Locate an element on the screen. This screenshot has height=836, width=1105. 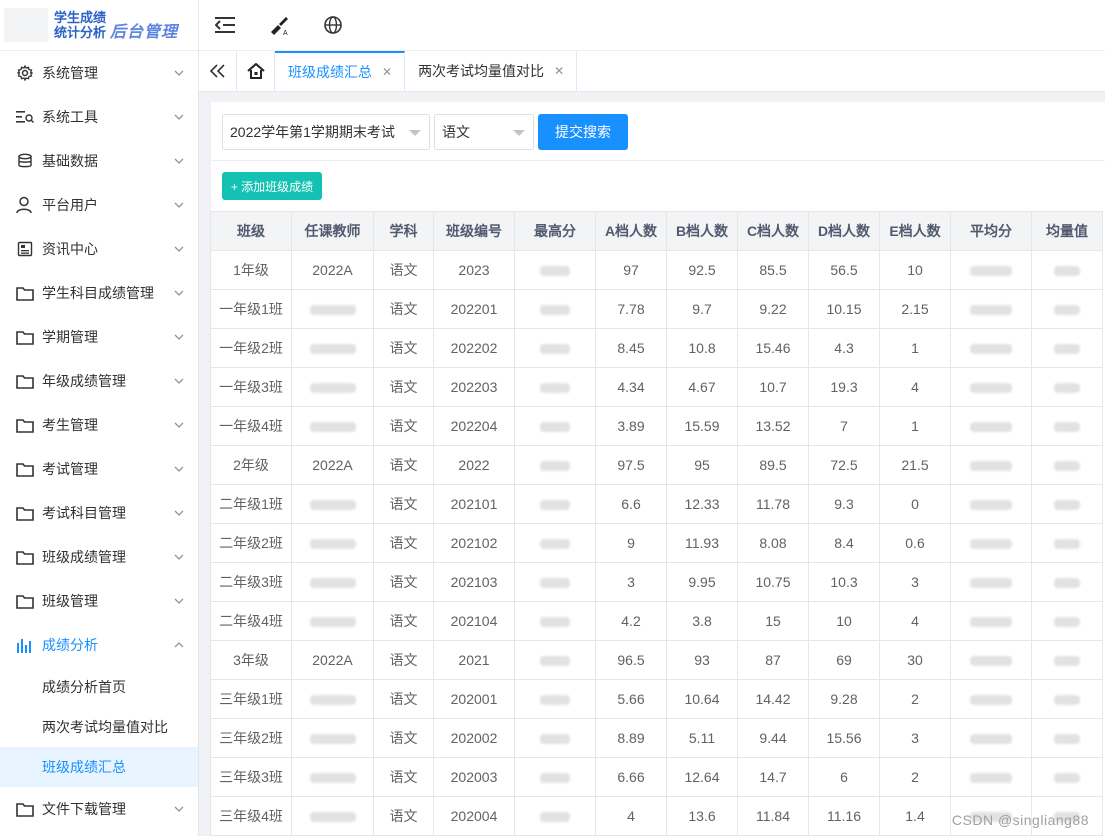
add-class-score-button: + 添加班级成绩 is located at coordinates (272, 186).